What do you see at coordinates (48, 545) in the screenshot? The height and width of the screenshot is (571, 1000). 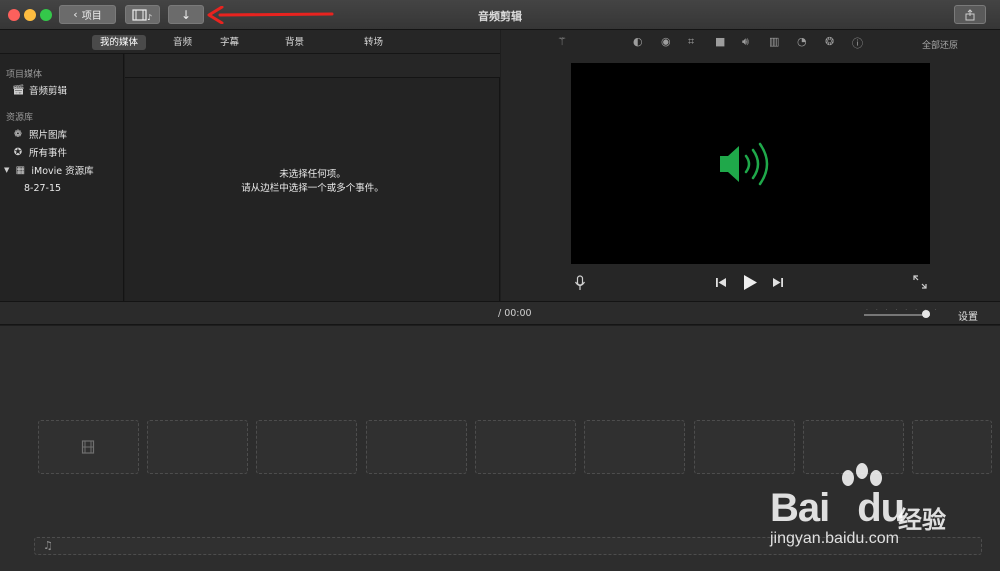 I see `music-note-icon: ♫` at bounding box center [48, 545].